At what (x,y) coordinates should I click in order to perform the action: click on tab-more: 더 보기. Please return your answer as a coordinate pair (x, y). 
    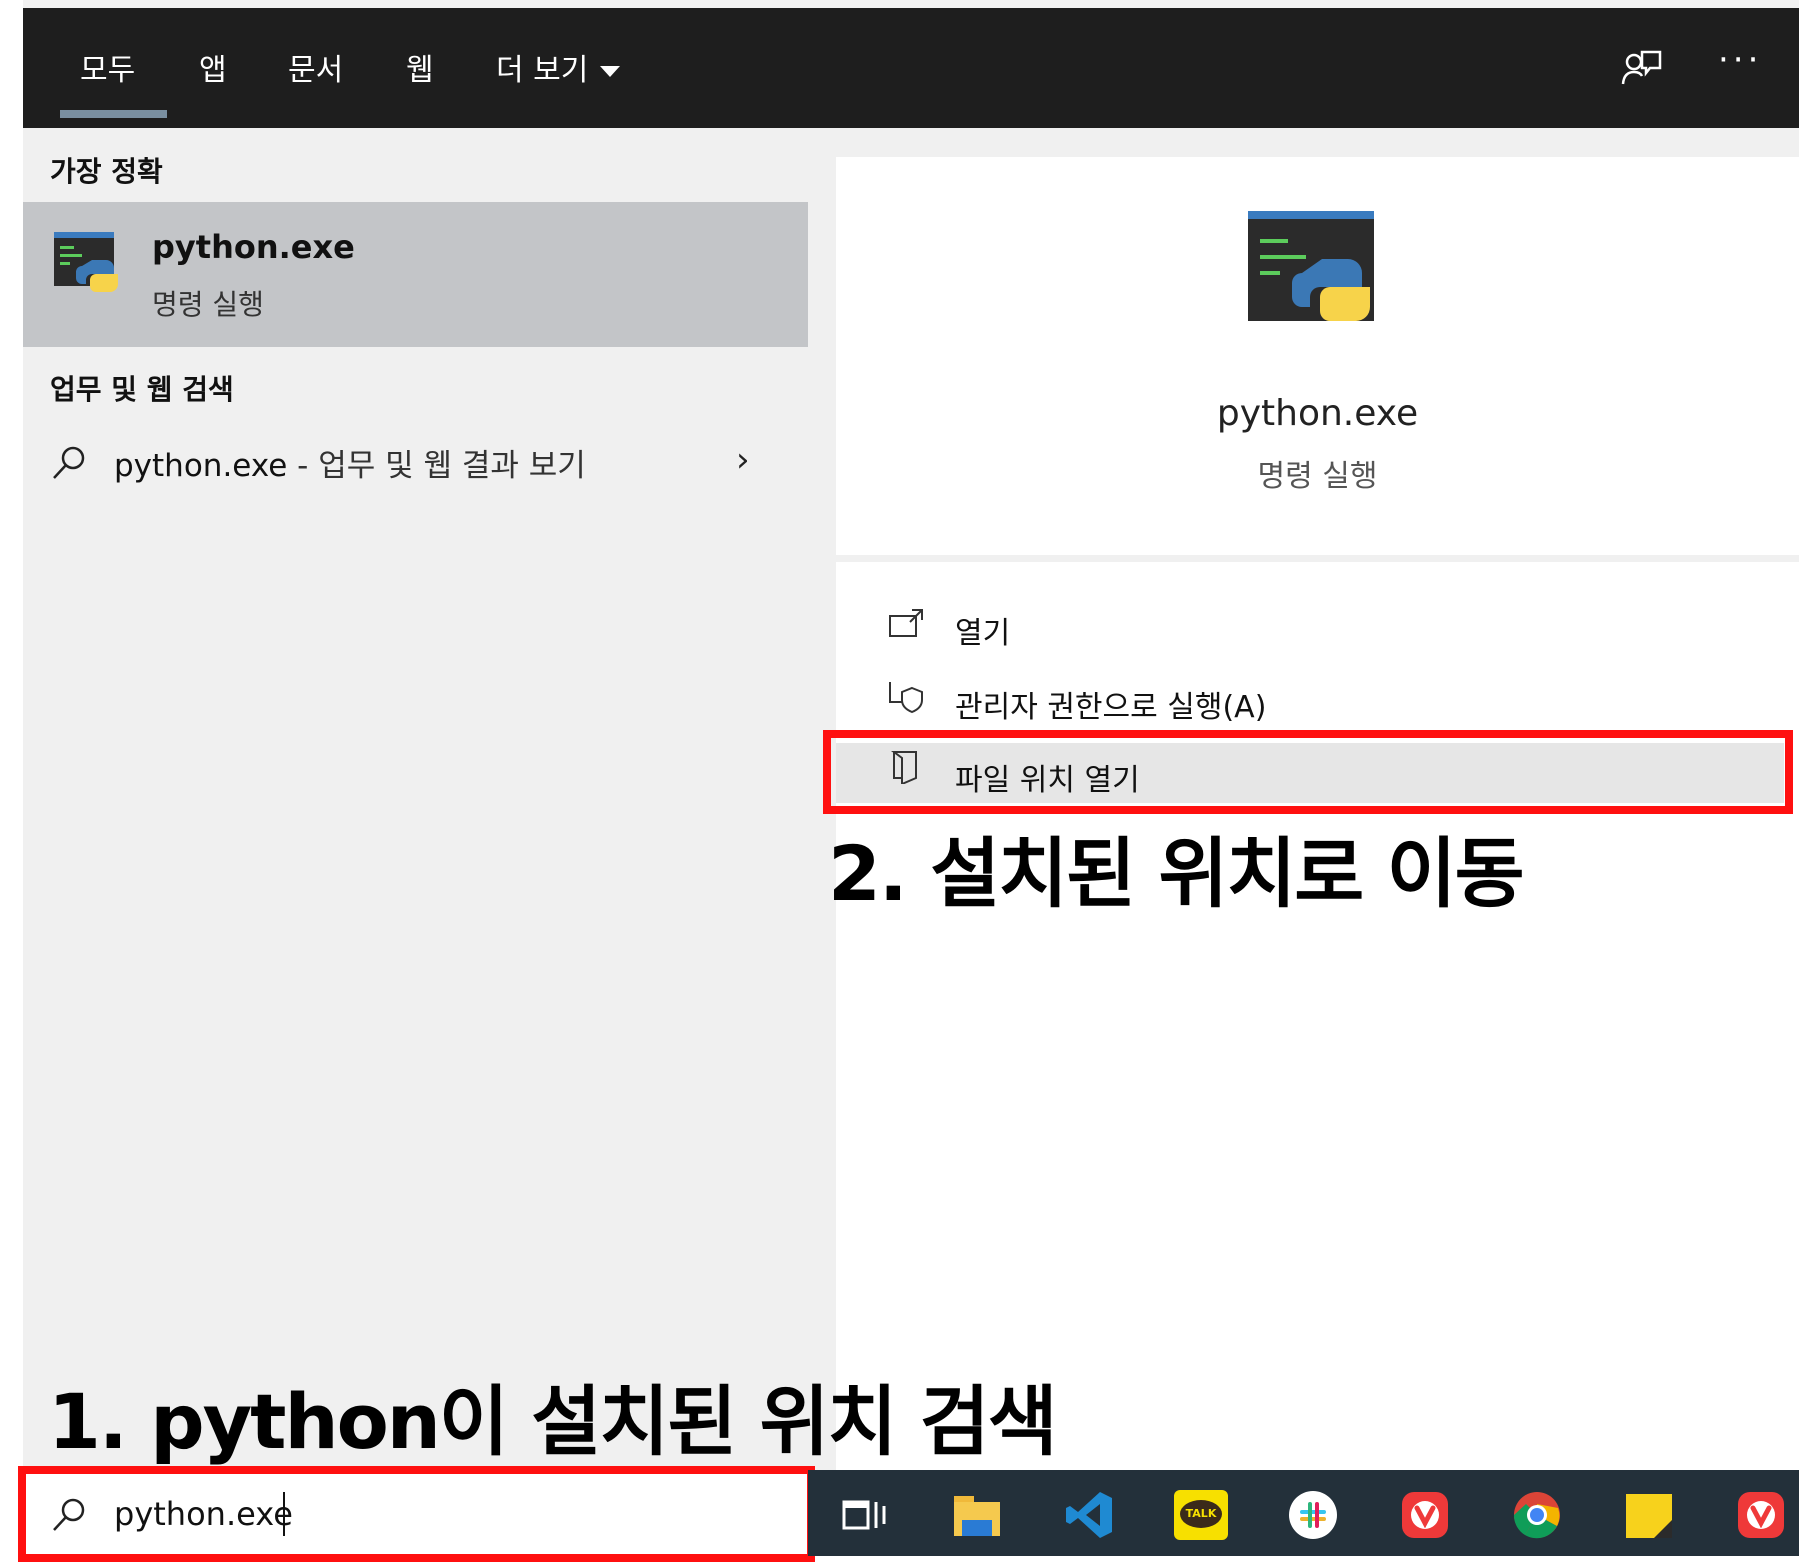
    Looking at the image, I should click on (558, 67).